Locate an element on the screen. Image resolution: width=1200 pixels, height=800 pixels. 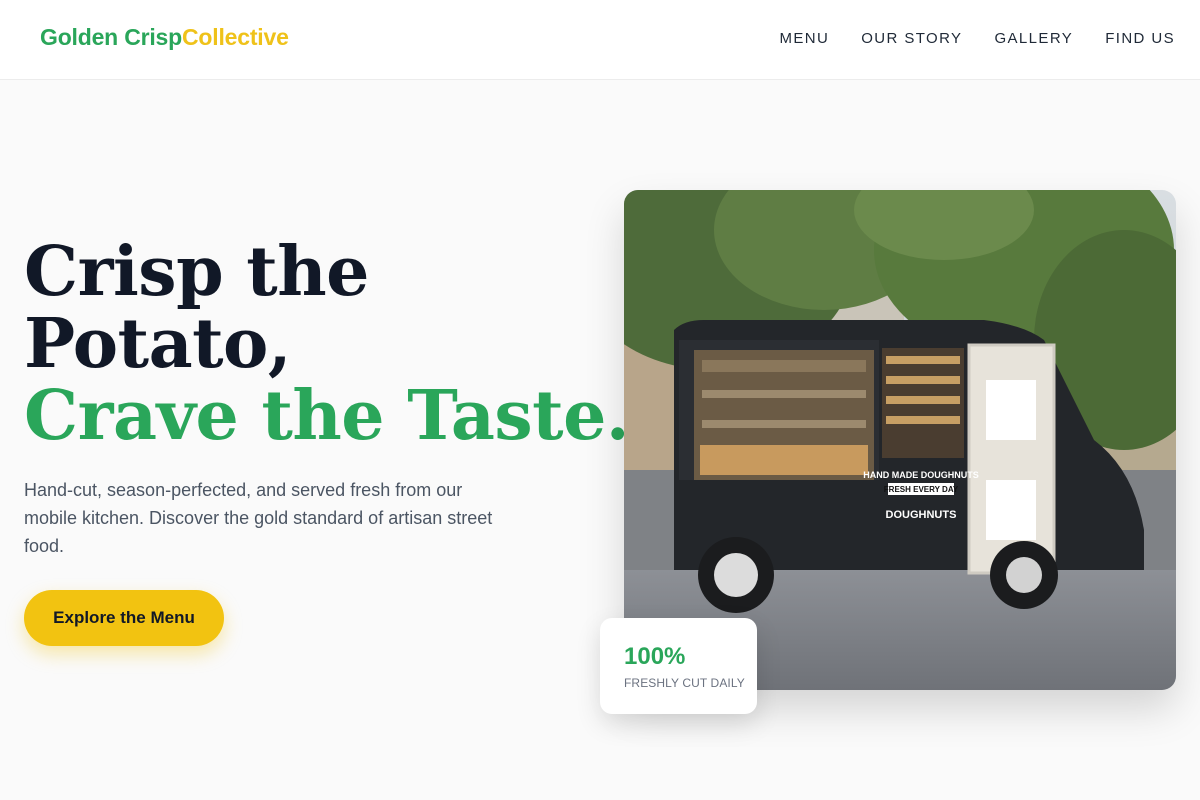
logo: Golden CrispCollective is located at coordinates (164, 37).